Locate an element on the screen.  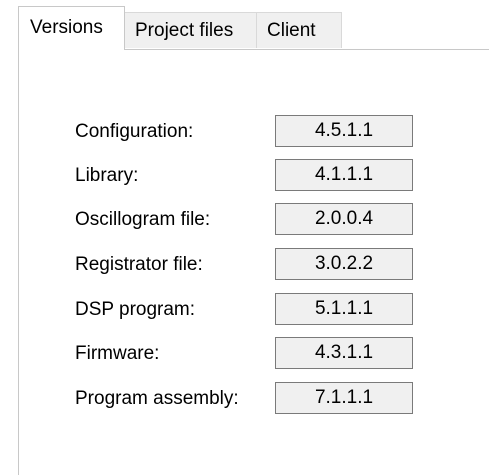
version-row-configuration: Configuration: 4.5.1.1 is located at coordinates (249, 132).